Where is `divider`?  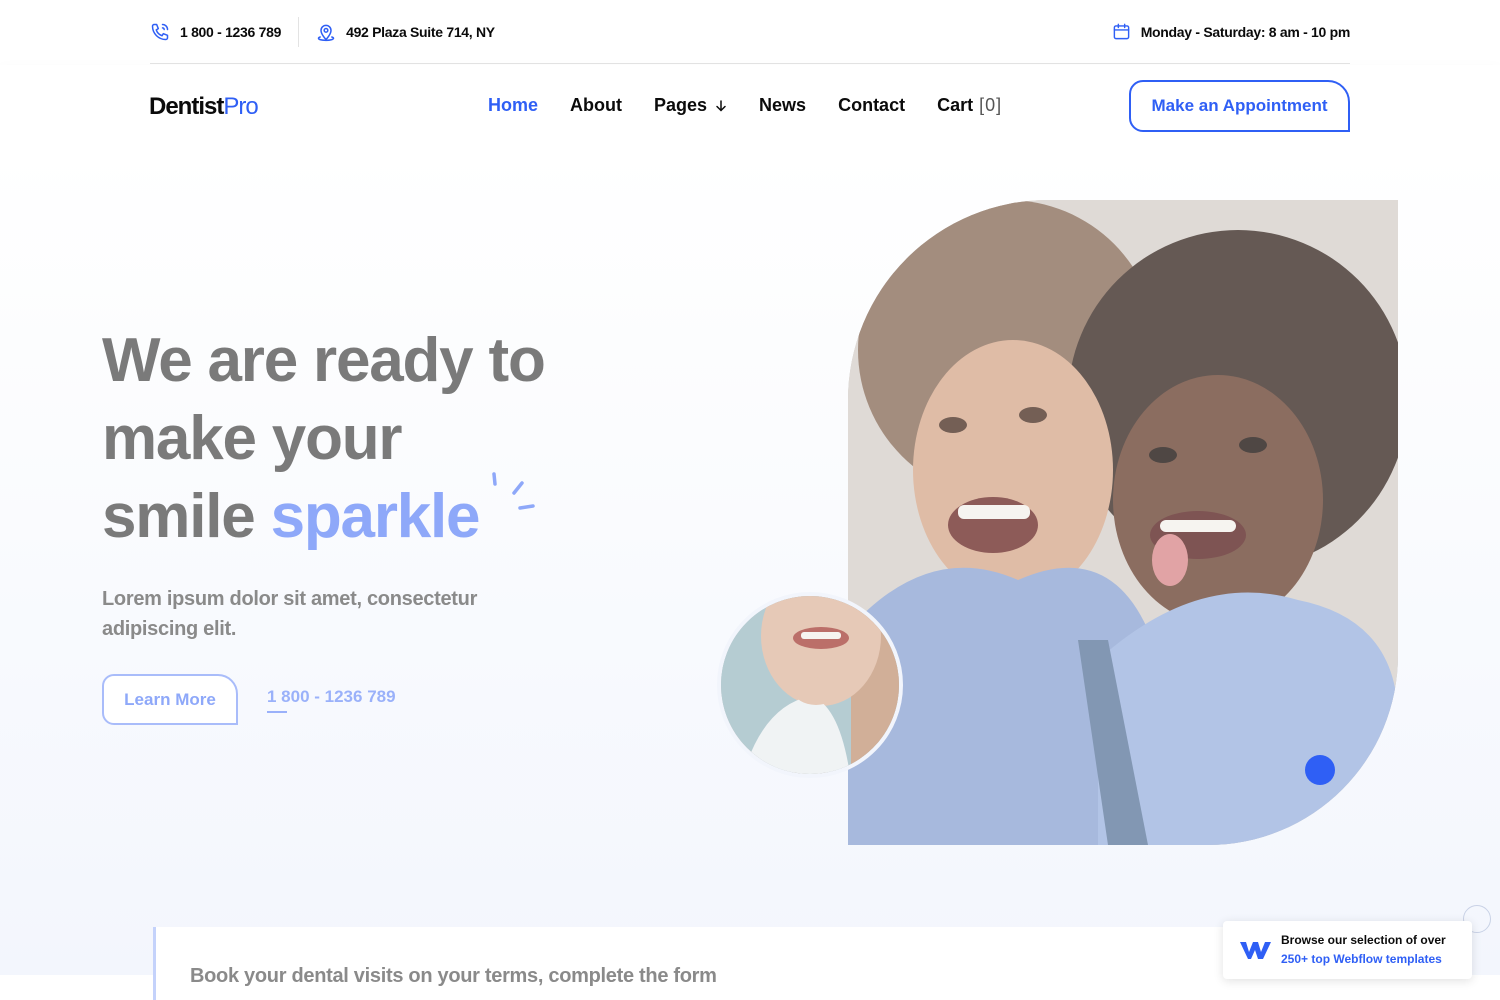
divider is located at coordinates (299, 31).